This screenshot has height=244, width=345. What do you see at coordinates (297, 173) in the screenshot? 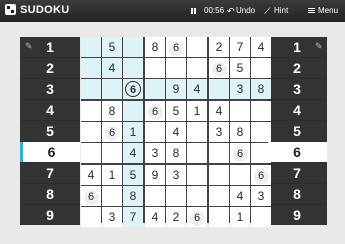
I see `right-pad-number-7: 7` at bounding box center [297, 173].